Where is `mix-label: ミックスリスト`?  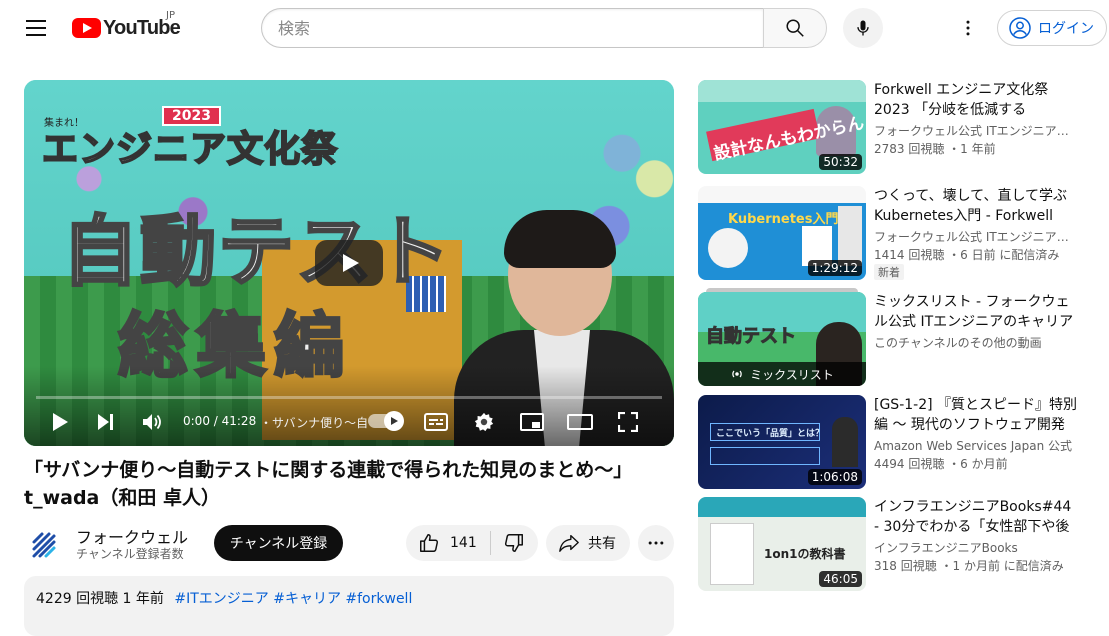 mix-label: ミックスリスト is located at coordinates (792, 374).